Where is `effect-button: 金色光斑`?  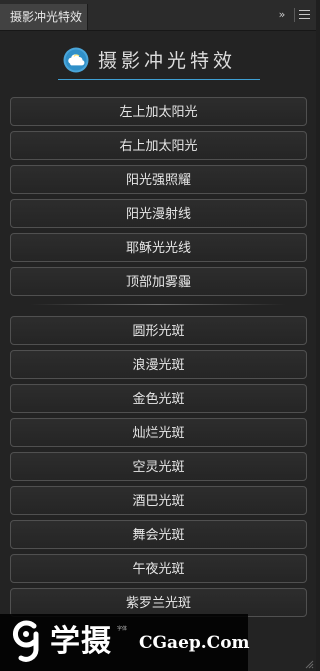 effect-button: 金色光斑 is located at coordinates (158, 398).